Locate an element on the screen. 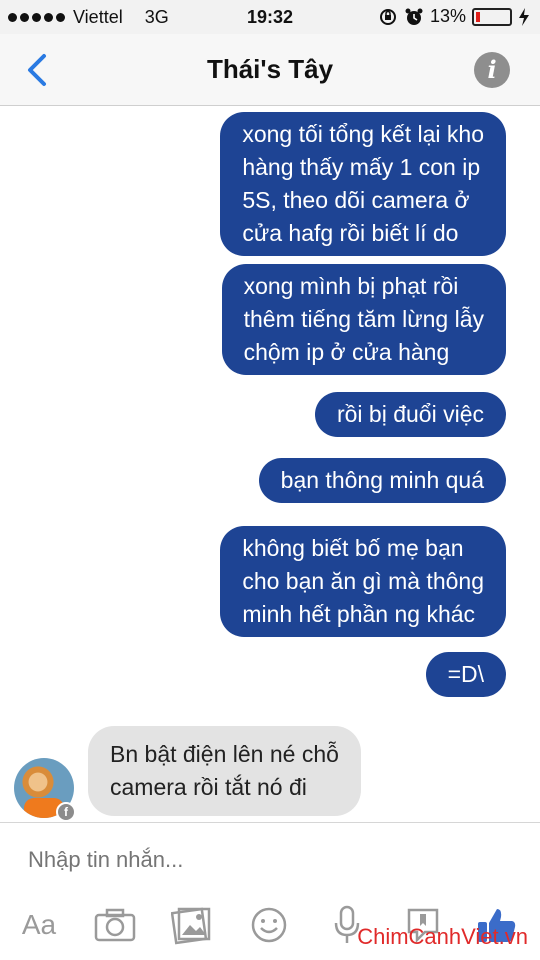 This screenshot has width=540, height=960. camera-button is located at coordinates (115, 925).